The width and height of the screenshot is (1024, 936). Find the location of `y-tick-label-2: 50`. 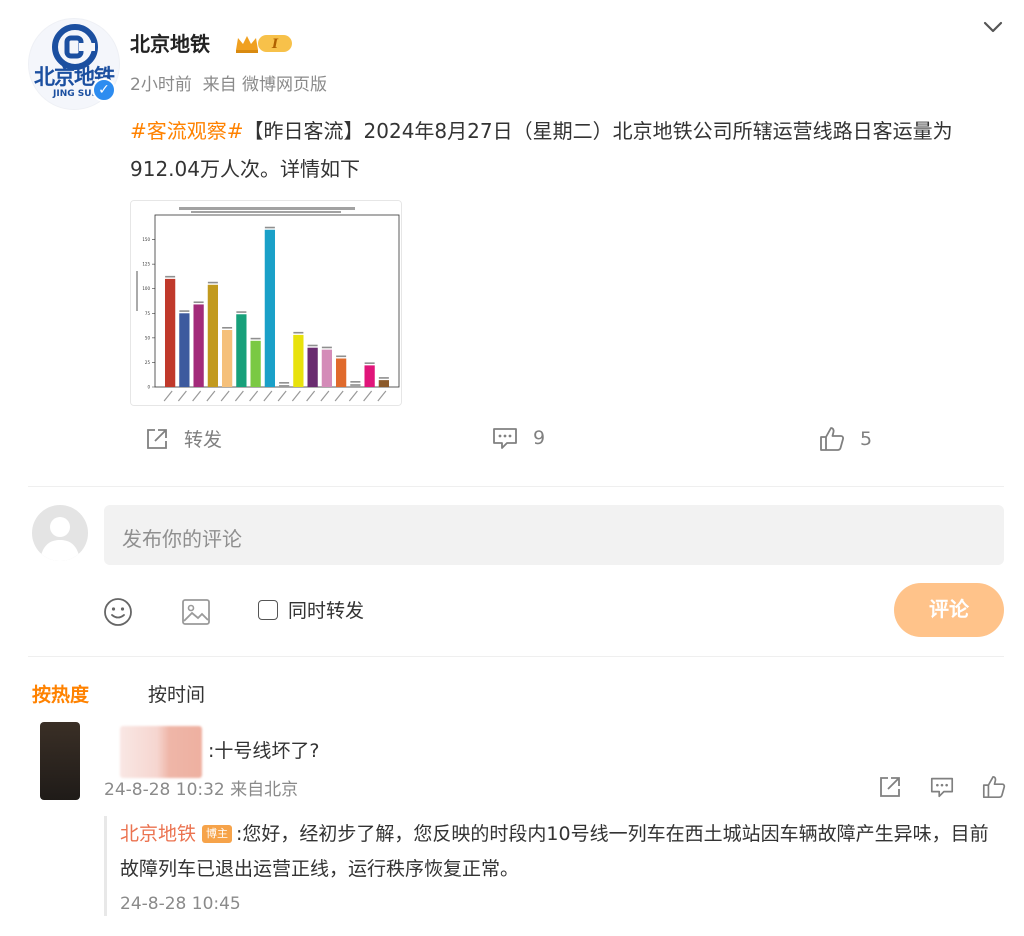

y-tick-label-2: 50 is located at coordinates (148, 337).